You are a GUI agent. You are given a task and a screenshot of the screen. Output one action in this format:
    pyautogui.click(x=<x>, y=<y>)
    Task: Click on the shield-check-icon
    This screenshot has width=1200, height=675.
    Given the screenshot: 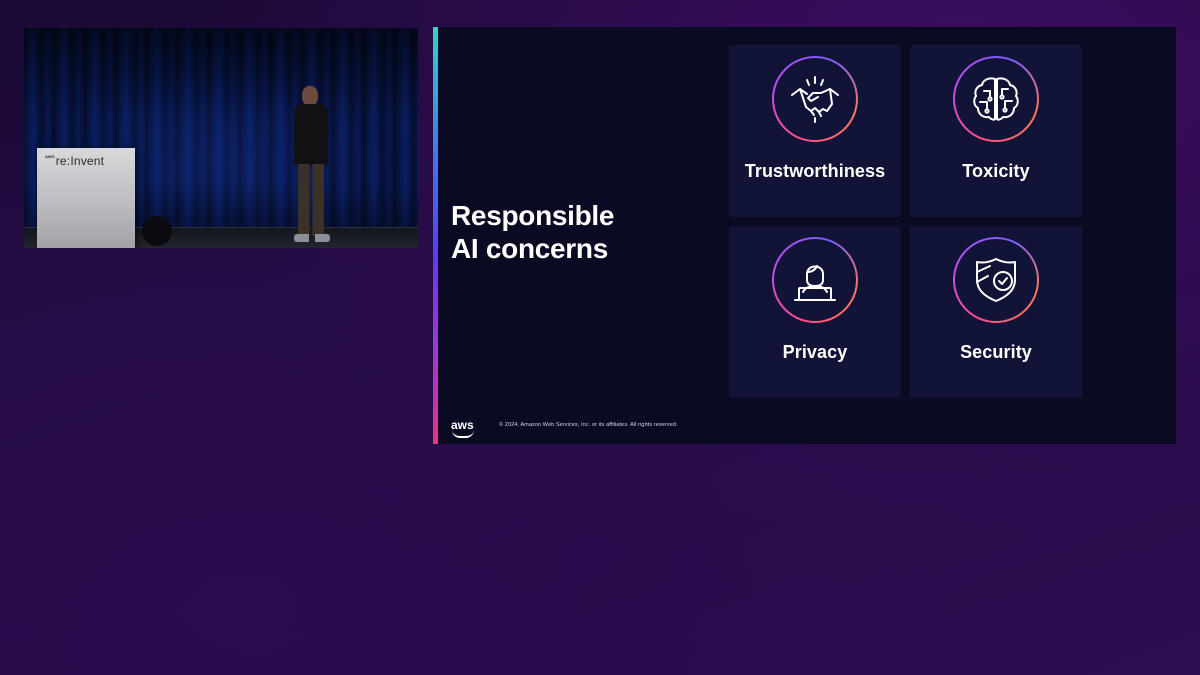 What is the action you would take?
    pyautogui.click(x=996, y=280)
    